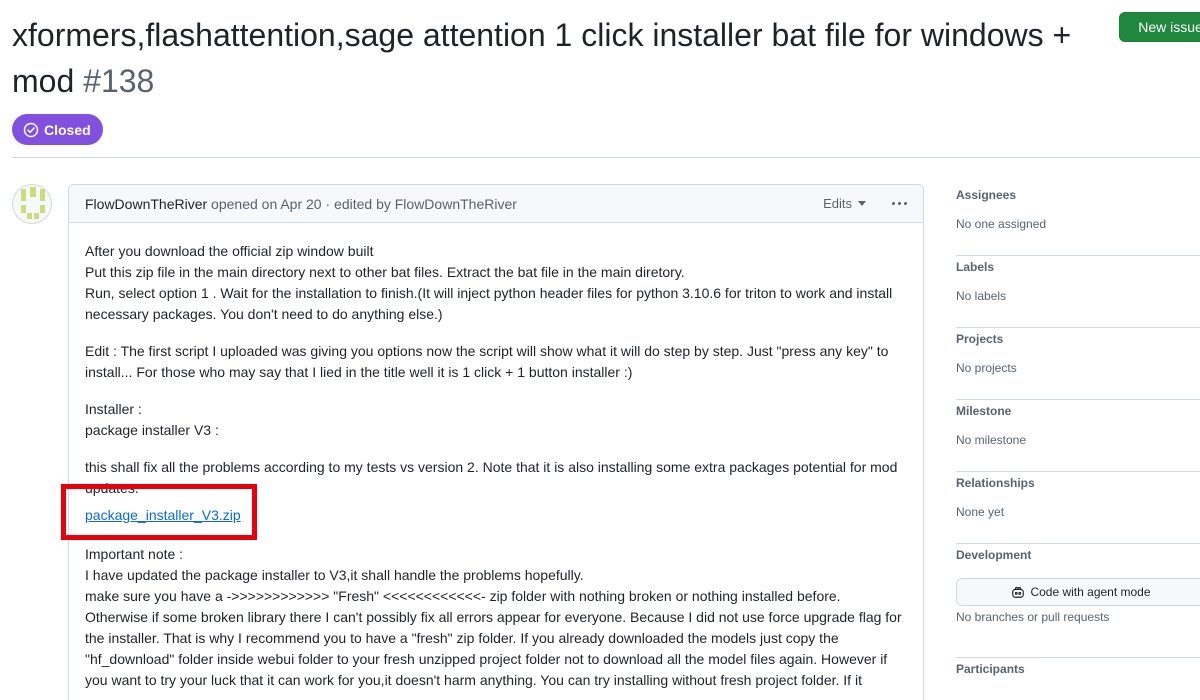  What do you see at coordinates (1078, 292) in the screenshot?
I see `sidebar-labels: Labels No labels` at bounding box center [1078, 292].